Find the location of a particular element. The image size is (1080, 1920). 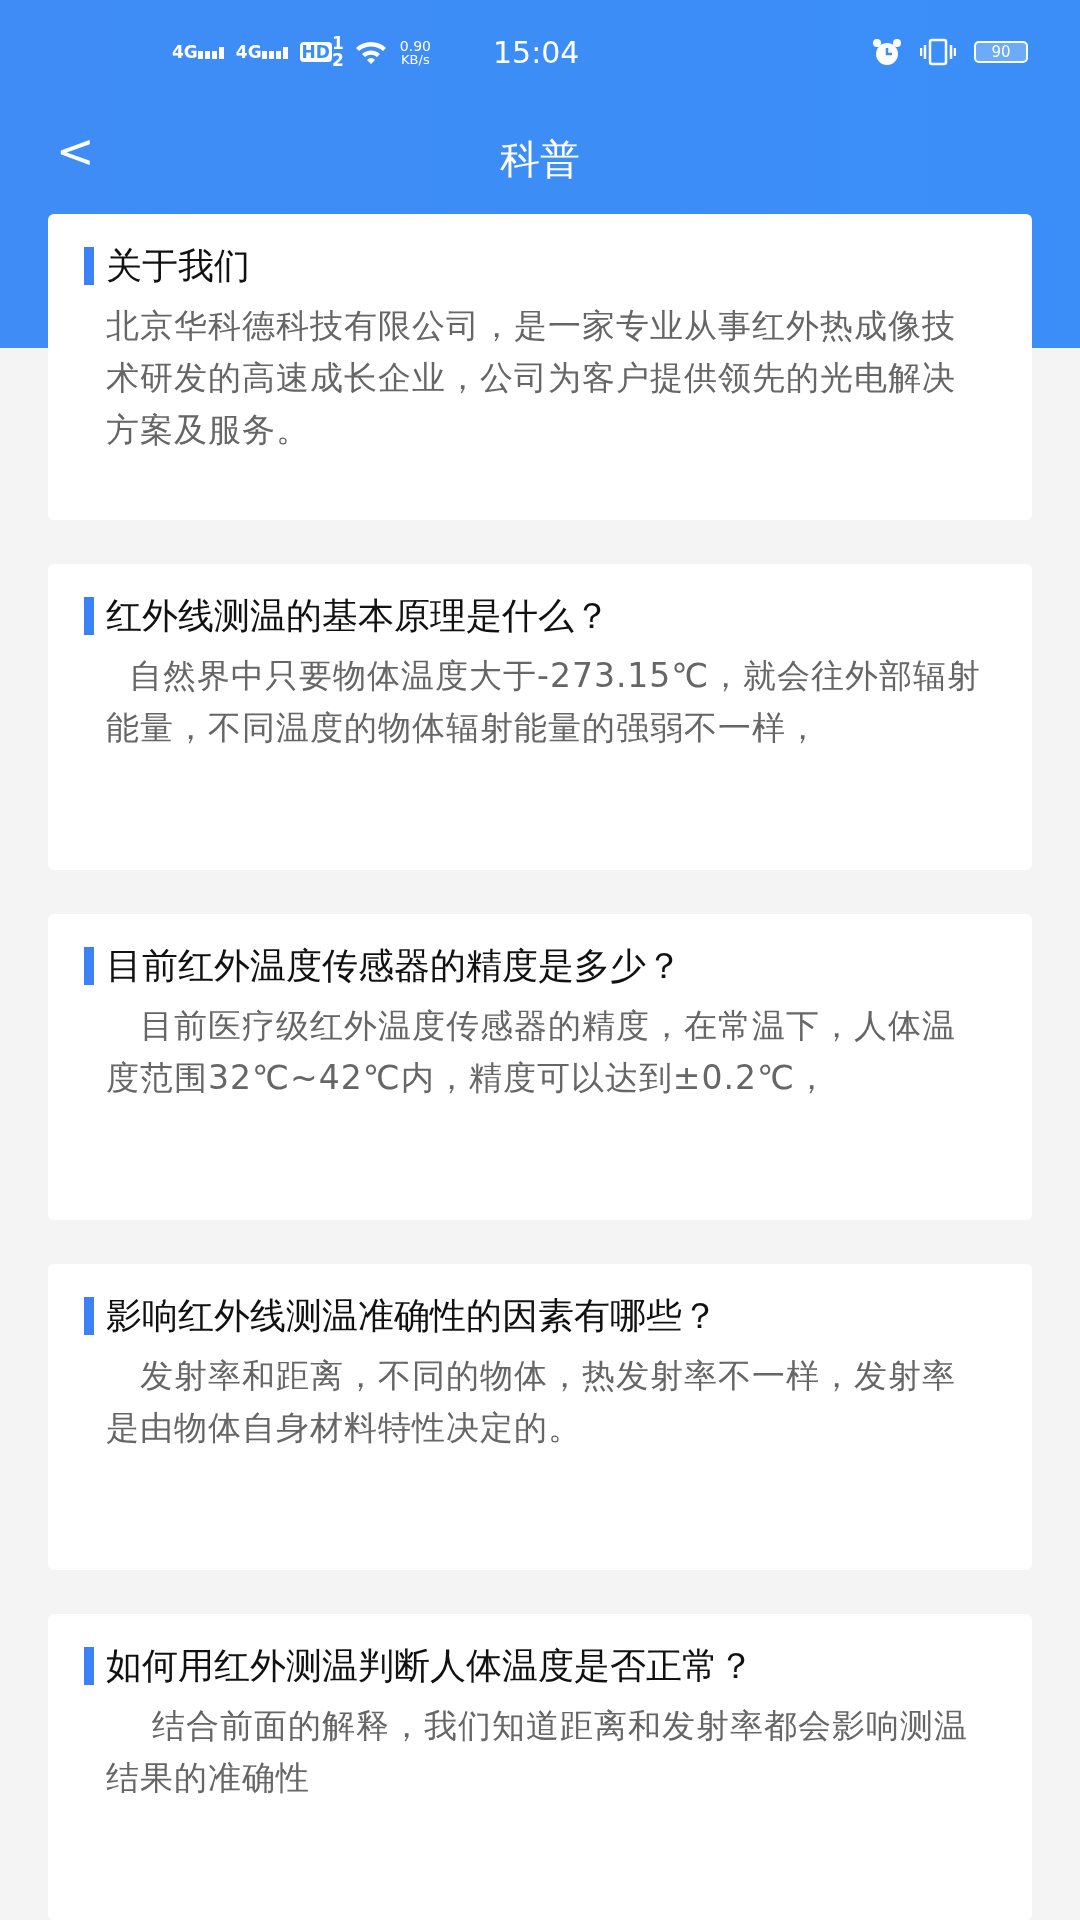

card-body: 北京华科德科技有限公司，是一家专业从事红外热成像技术研发的高速成长企业，公司为客户提供领先的光电解决方案及服务。 is located at coordinates (531, 378).